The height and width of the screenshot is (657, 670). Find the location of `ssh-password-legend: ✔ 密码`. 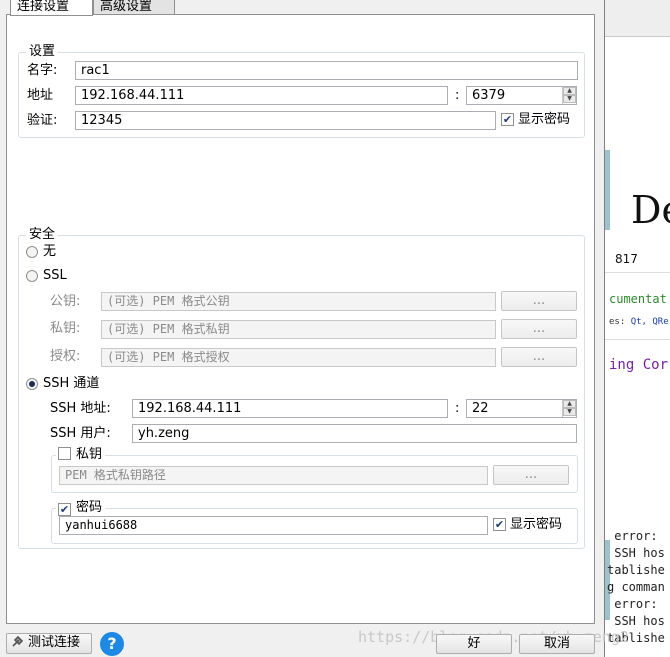

ssh-password-legend: ✔ 密码 is located at coordinates (81, 508).